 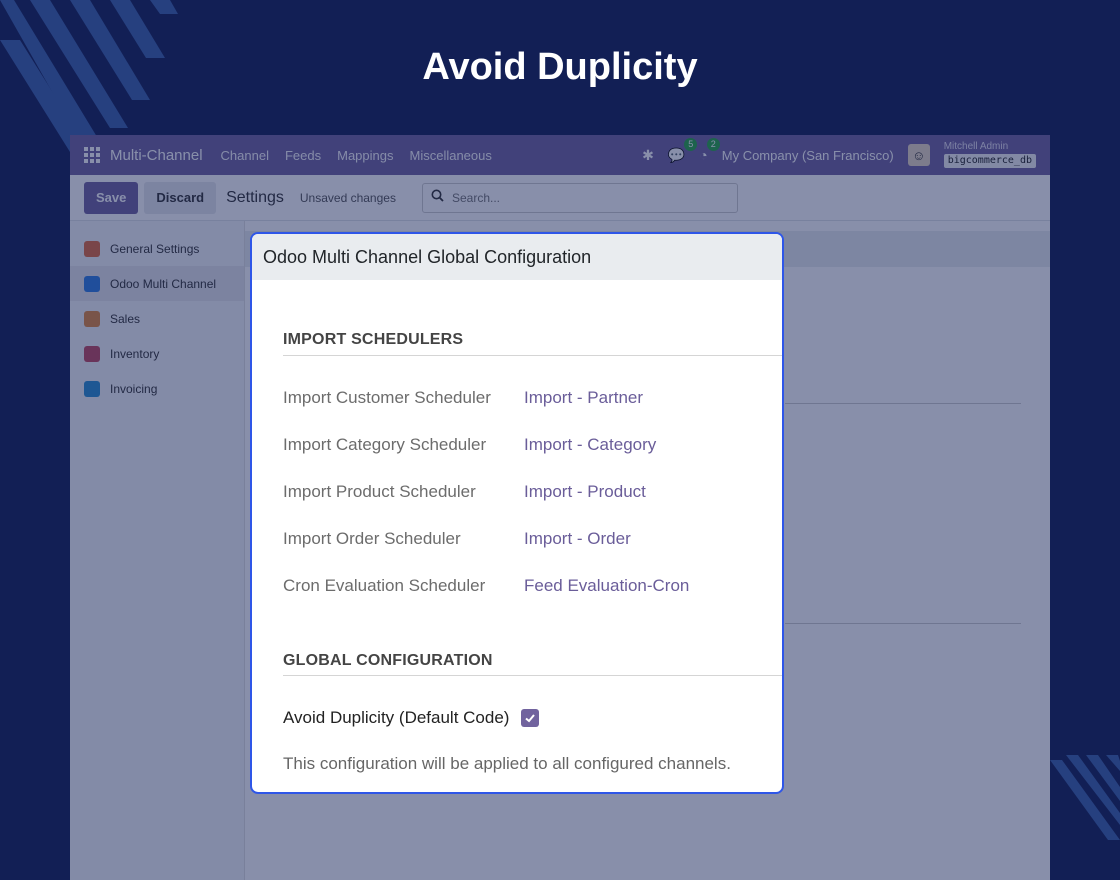 What do you see at coordinates (517, 257) in the screenshot?
I see `panel-title: Odoo Multi Channel Global Configuration` at bounding box center [517, 257].